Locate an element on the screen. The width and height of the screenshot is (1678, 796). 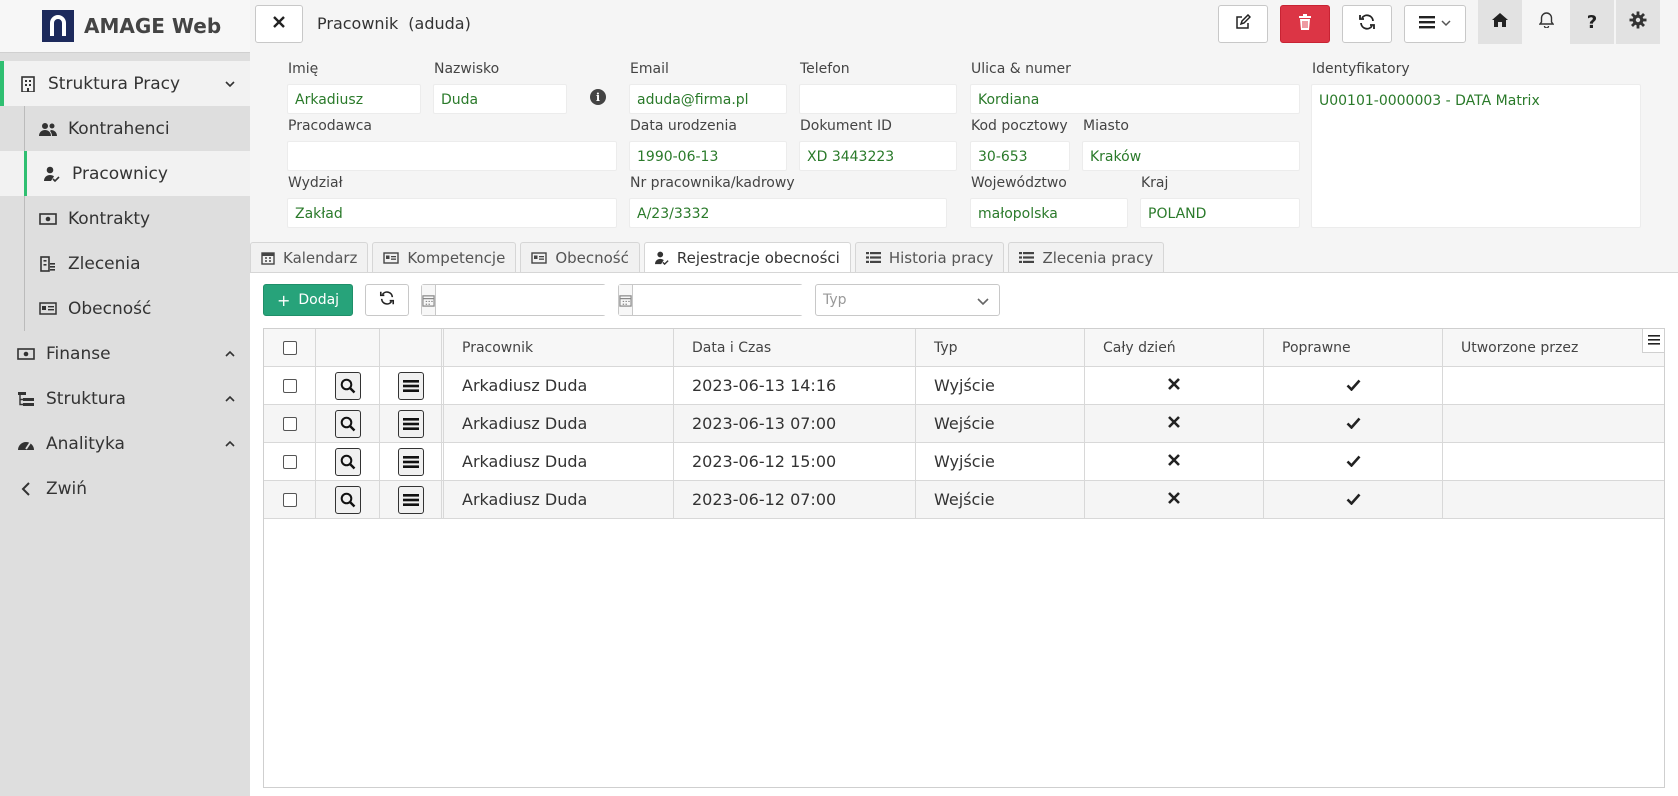
tab-zlecenia-pracy: Zlecenia pracy is located at coordinates (1086, 257).